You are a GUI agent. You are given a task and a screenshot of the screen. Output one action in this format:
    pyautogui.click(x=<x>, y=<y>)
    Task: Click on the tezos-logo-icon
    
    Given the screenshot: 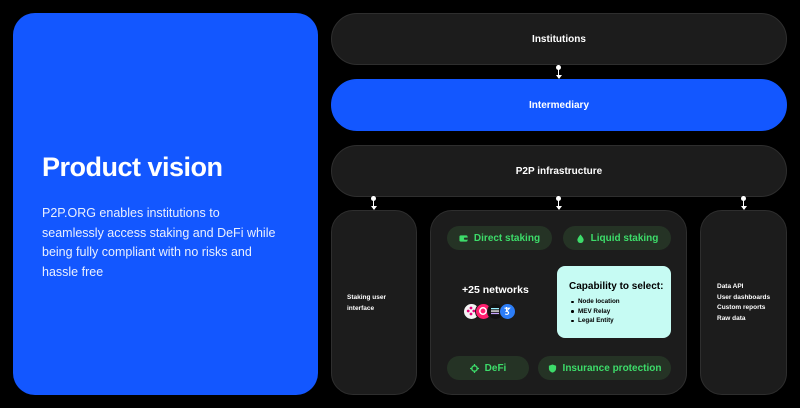 What is the action you would take?
    pyautogui.click(x=507, y=311)
    